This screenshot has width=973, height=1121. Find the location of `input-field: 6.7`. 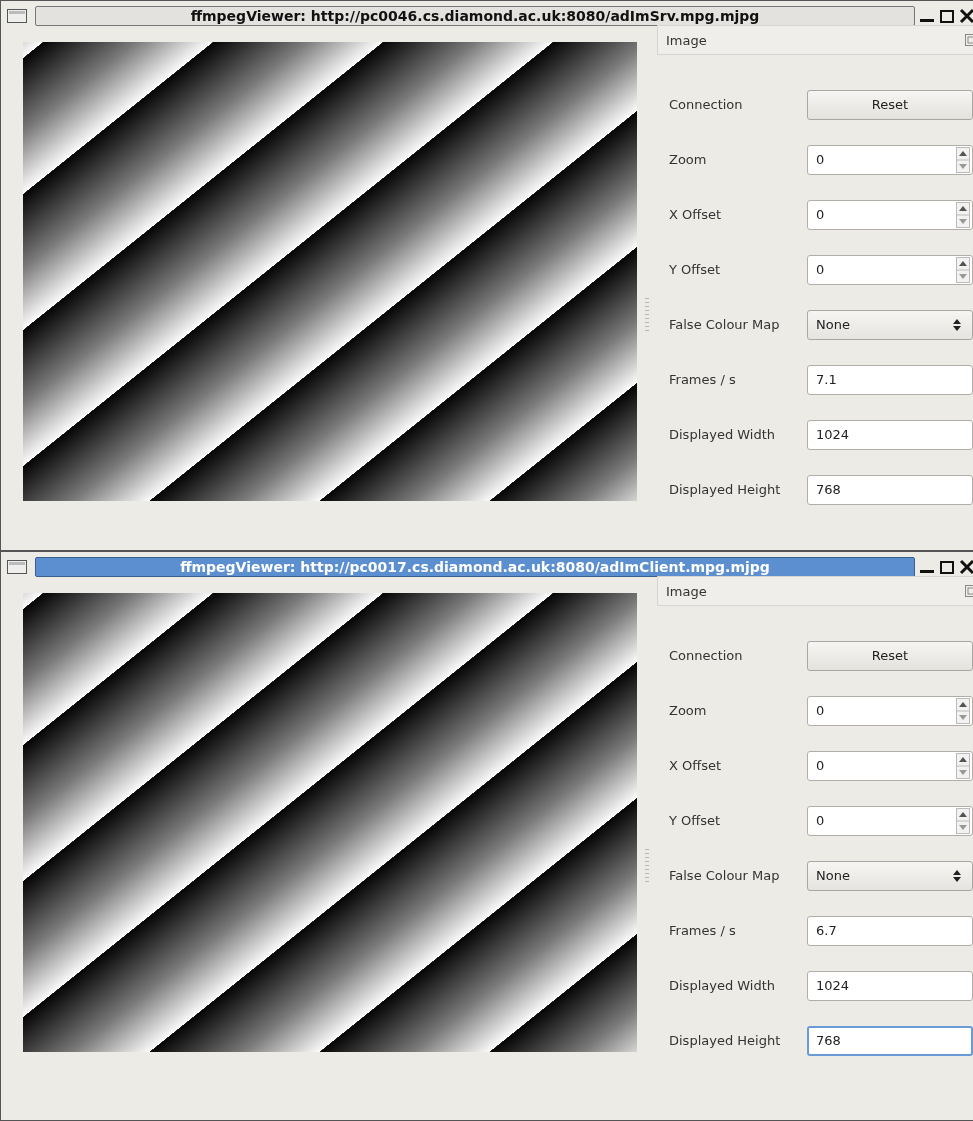

input-field: 6.7 is located at coordinates (890, 930).